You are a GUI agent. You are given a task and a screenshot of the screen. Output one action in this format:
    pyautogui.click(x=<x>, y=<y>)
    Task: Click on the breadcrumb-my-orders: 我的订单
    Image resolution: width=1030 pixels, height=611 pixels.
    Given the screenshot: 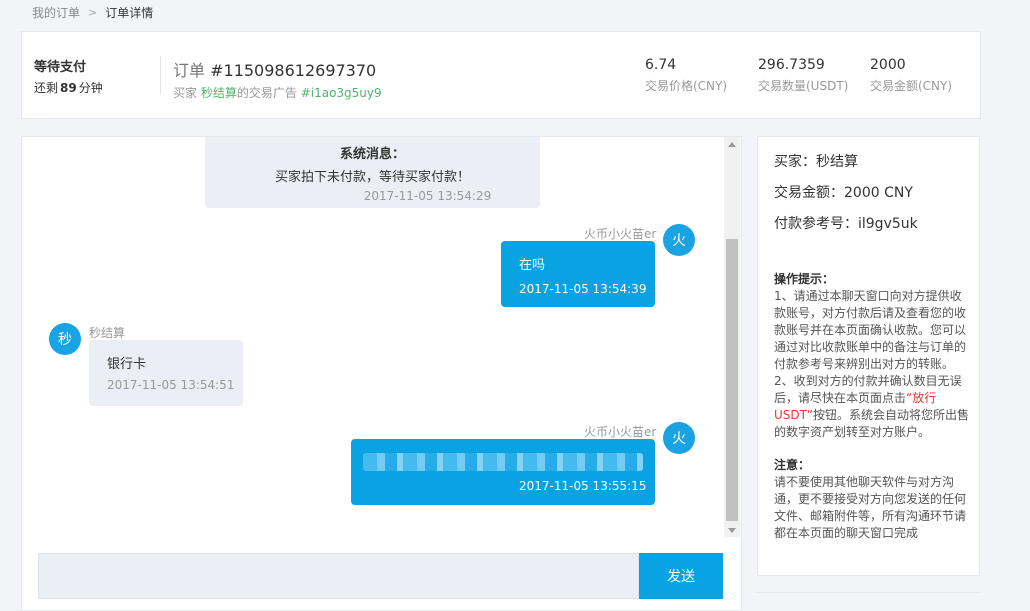 What is the action you would take?
    pyautogui.click(x=56, y=12)
    